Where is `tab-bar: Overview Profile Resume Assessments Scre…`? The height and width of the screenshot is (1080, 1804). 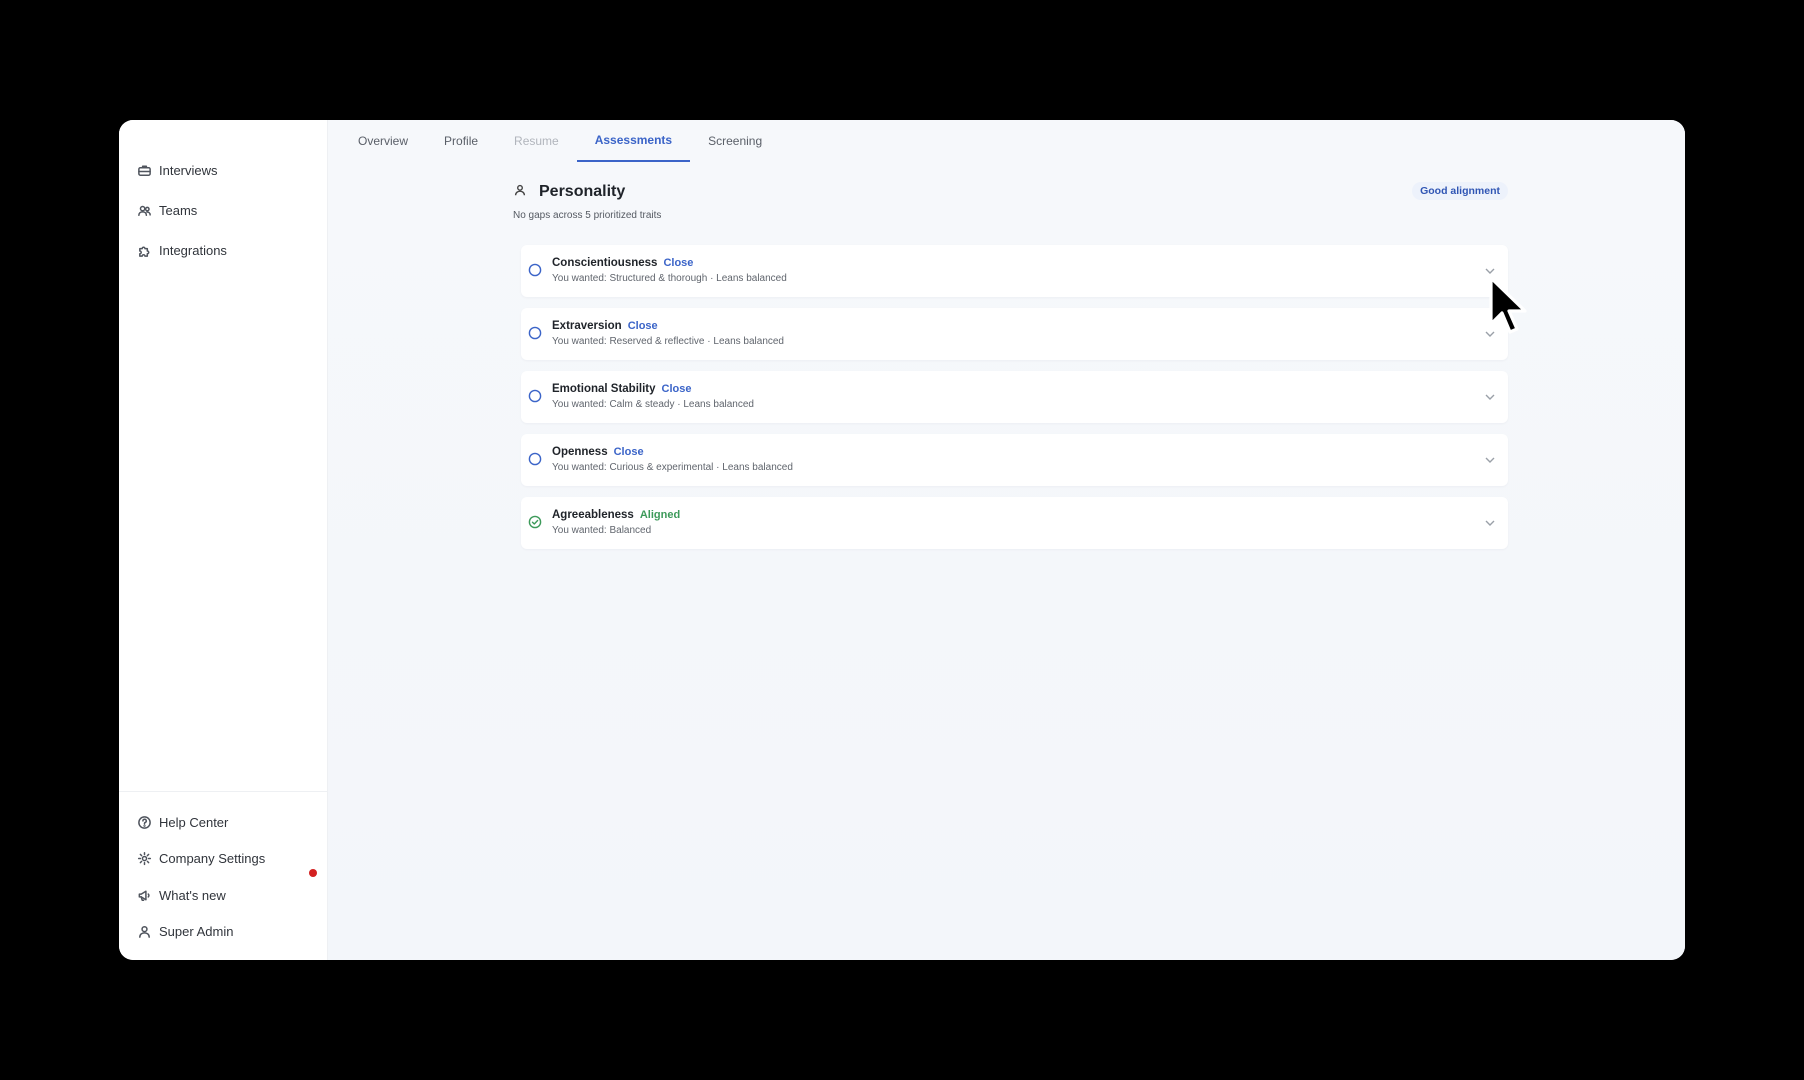 tab-bar: Overview Profile Resume Assessments Scre… is located at coordinates (1006, 141).